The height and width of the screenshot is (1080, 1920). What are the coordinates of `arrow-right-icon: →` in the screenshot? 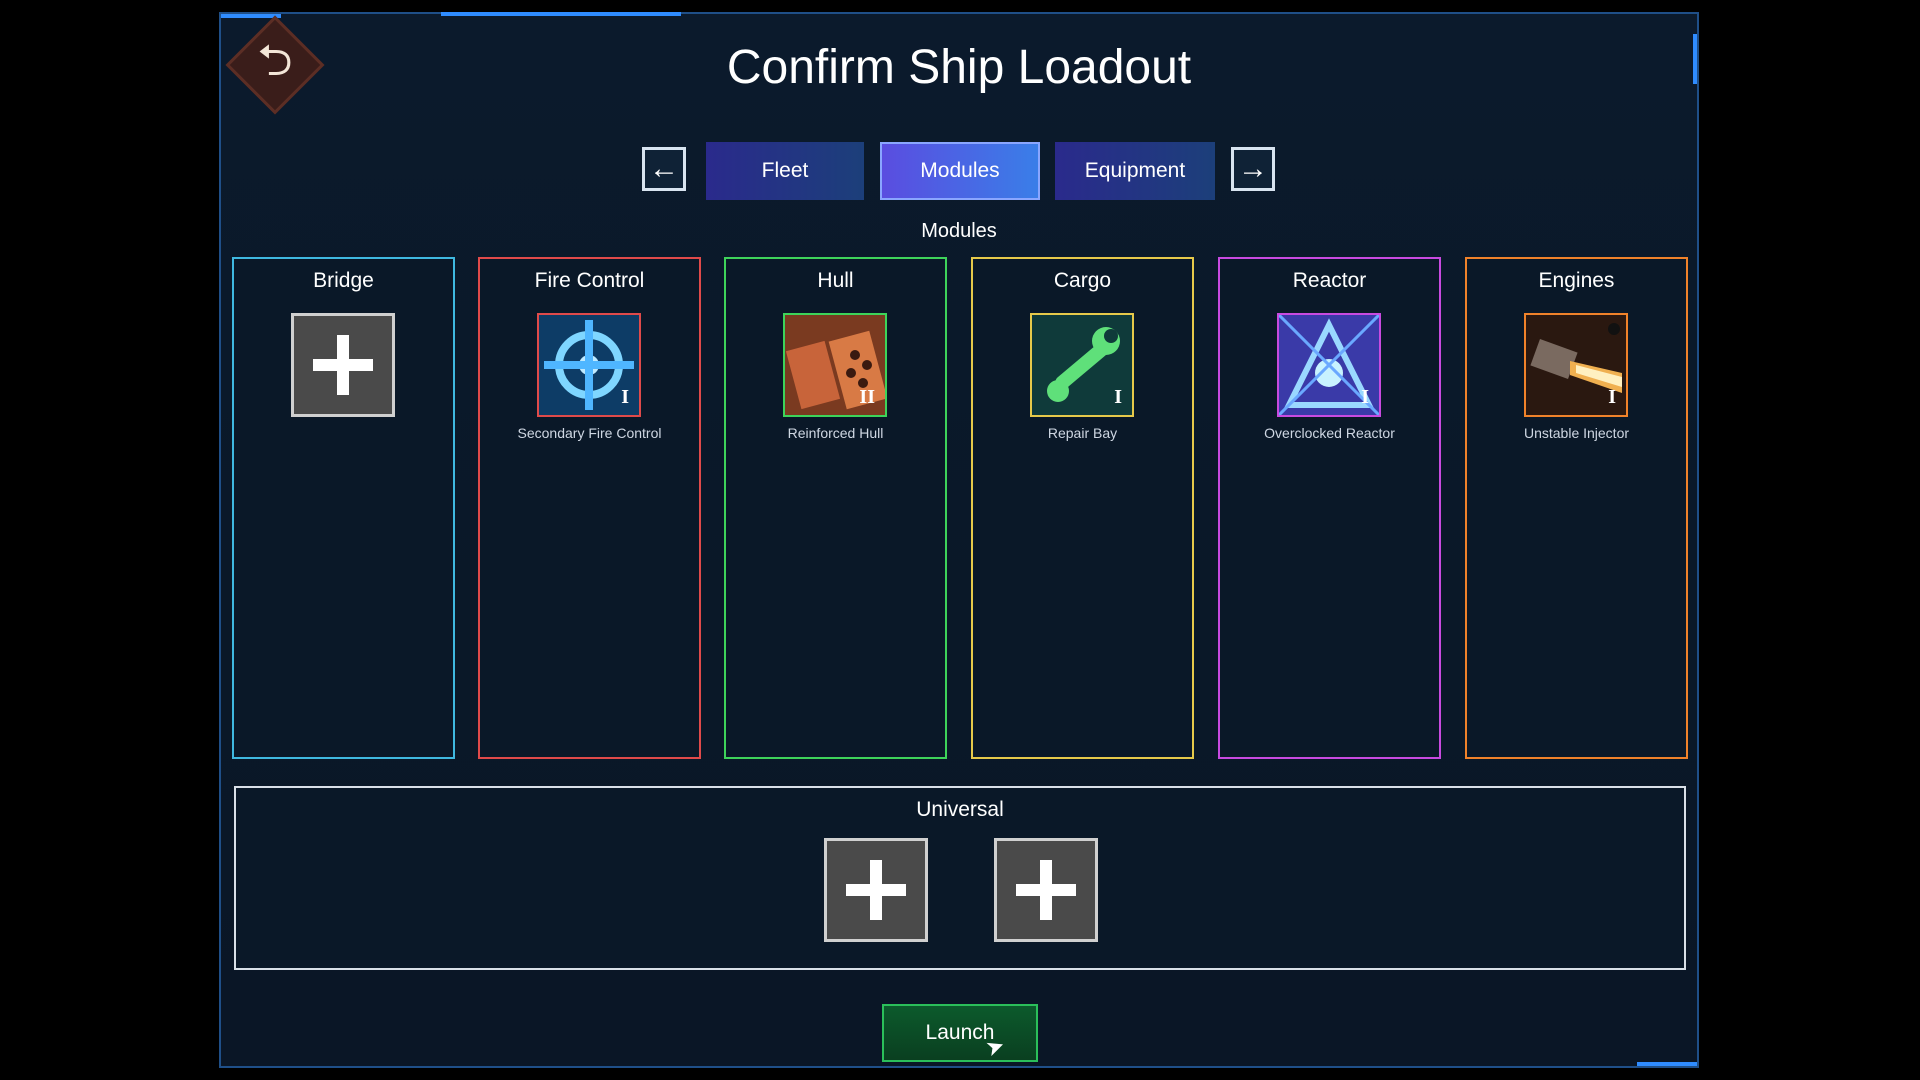 It's located at (1253, 168).